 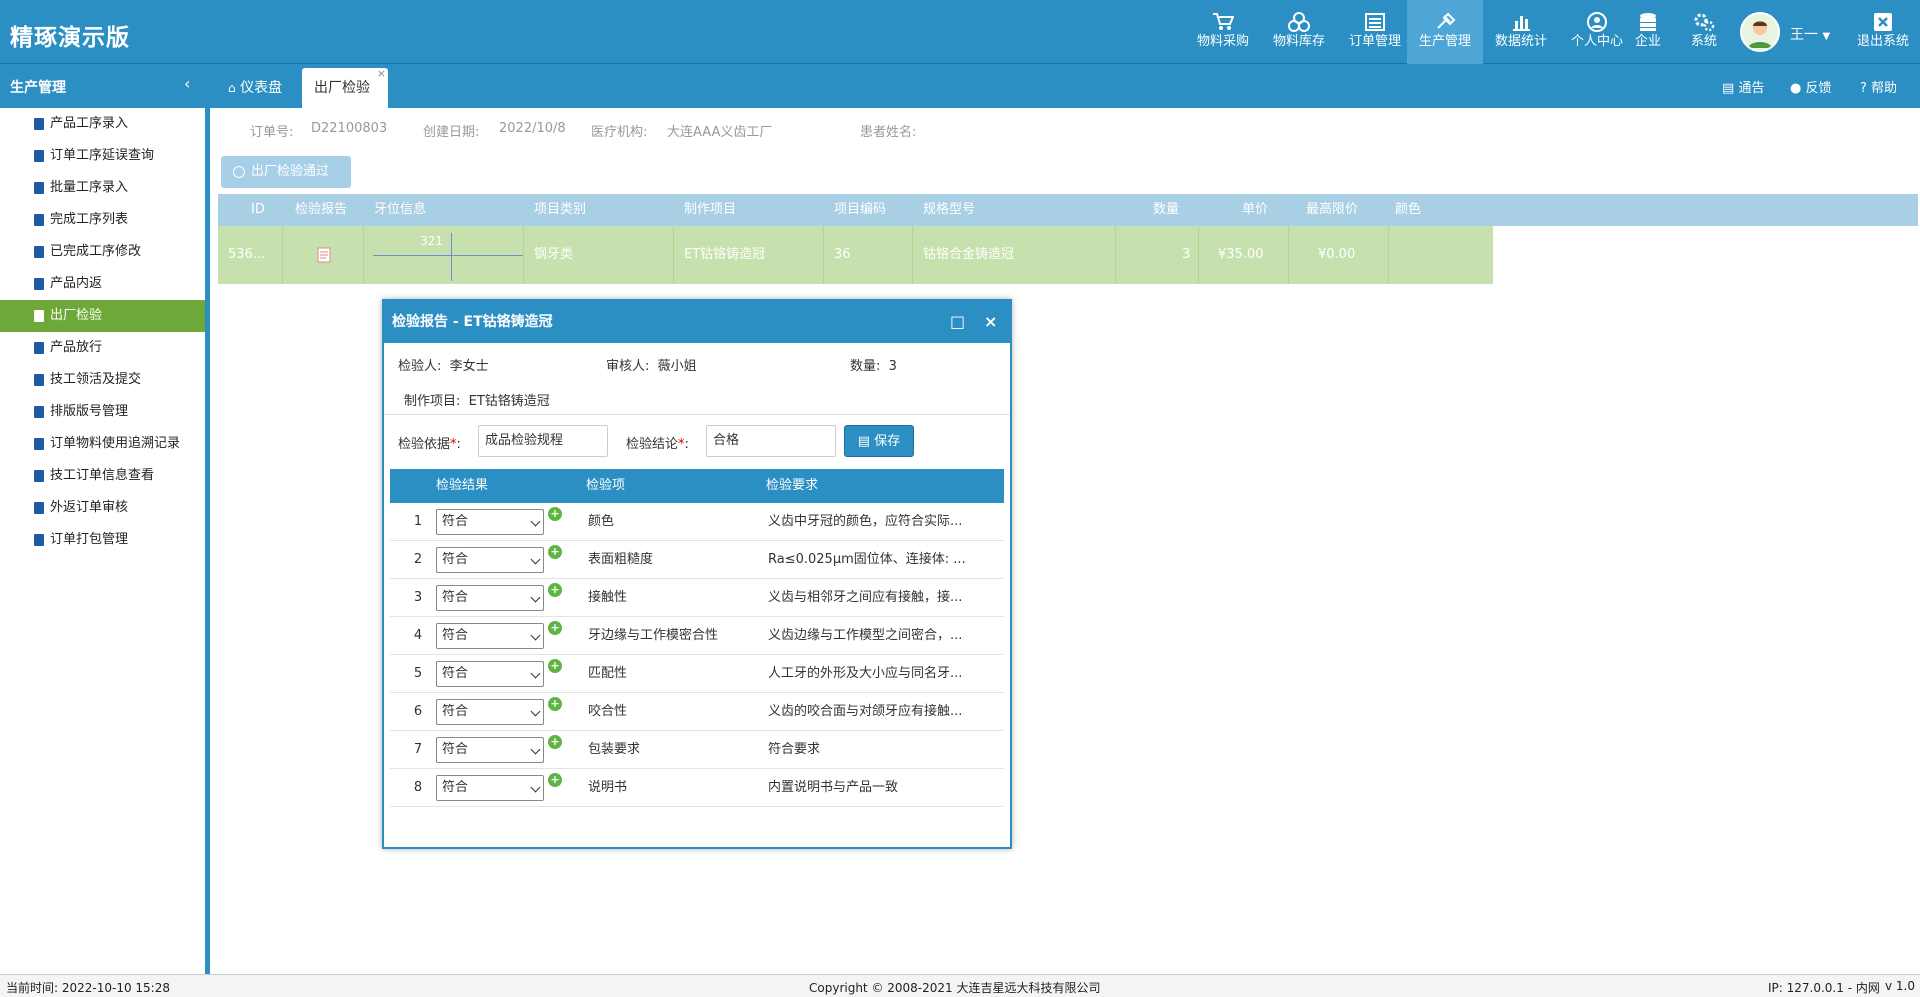 What do you see at coordinates (102, 284) in the screenshot?
I see `sidebar-item-internal-return: 产品内返` at bounding box center [102, 284].